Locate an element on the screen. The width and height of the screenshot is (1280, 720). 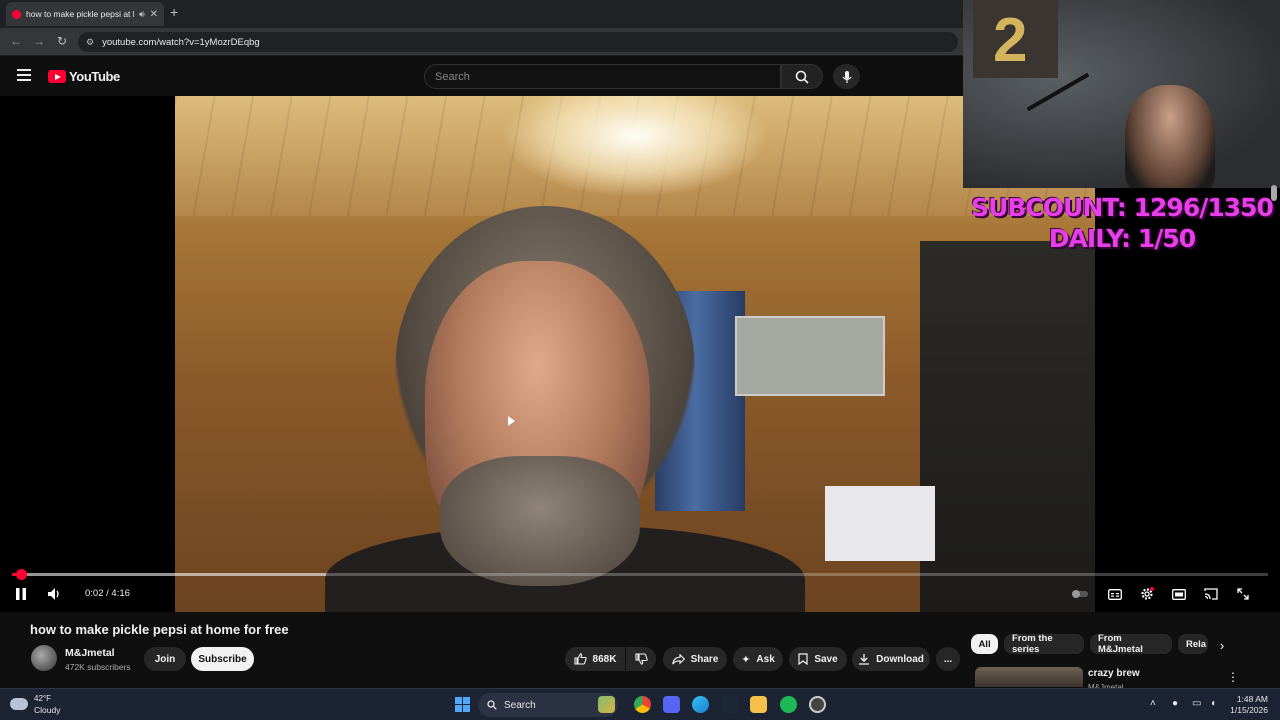
channel-name: M&Jmetal is located at coordinates (90, 653).